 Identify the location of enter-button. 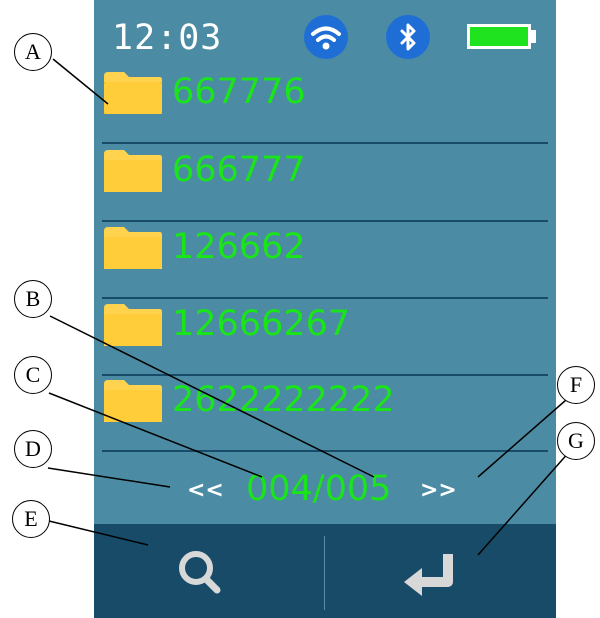
(434, 574).